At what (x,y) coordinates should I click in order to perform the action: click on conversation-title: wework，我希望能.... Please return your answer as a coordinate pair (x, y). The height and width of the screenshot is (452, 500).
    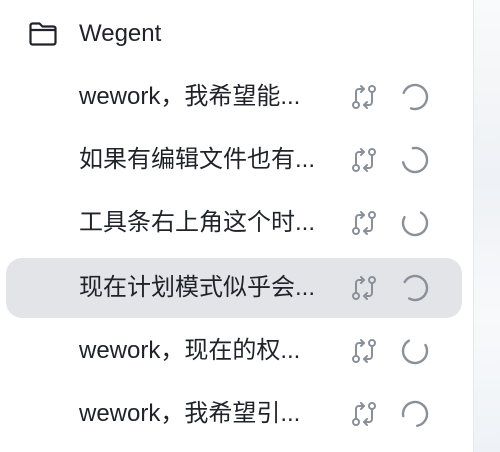
    Looking at the image, I should click on (190, 96).